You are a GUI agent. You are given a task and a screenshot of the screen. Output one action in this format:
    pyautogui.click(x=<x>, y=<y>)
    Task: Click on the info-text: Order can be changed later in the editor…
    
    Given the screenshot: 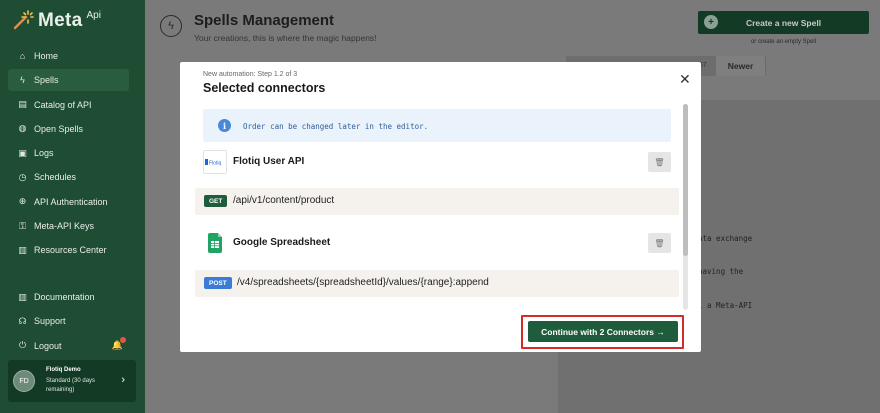 What is the action you would take?
    pyautogui.click(x=336, y=126)
    